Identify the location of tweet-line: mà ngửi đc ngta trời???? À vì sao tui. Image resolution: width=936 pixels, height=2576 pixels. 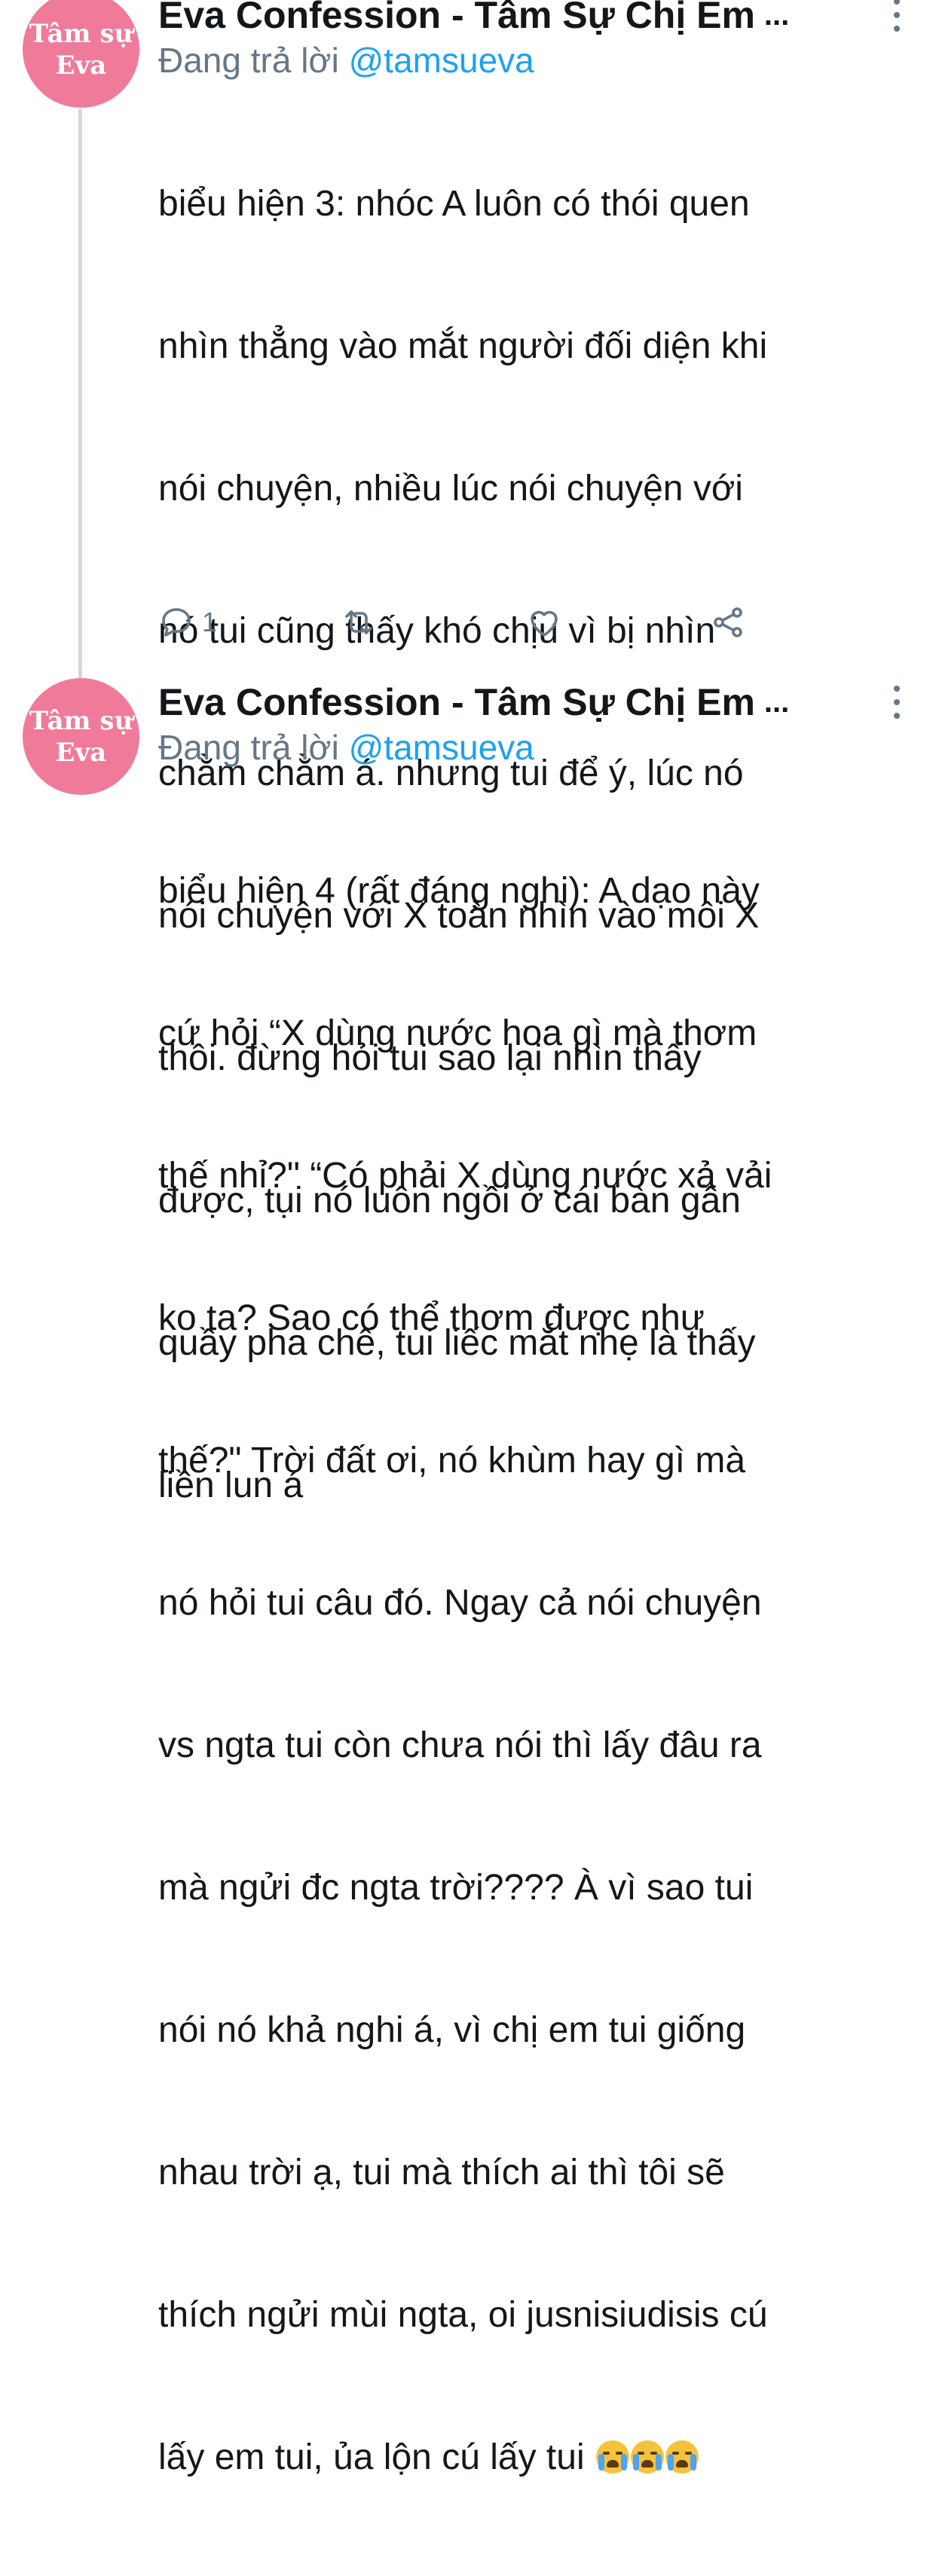
(456, 1888).